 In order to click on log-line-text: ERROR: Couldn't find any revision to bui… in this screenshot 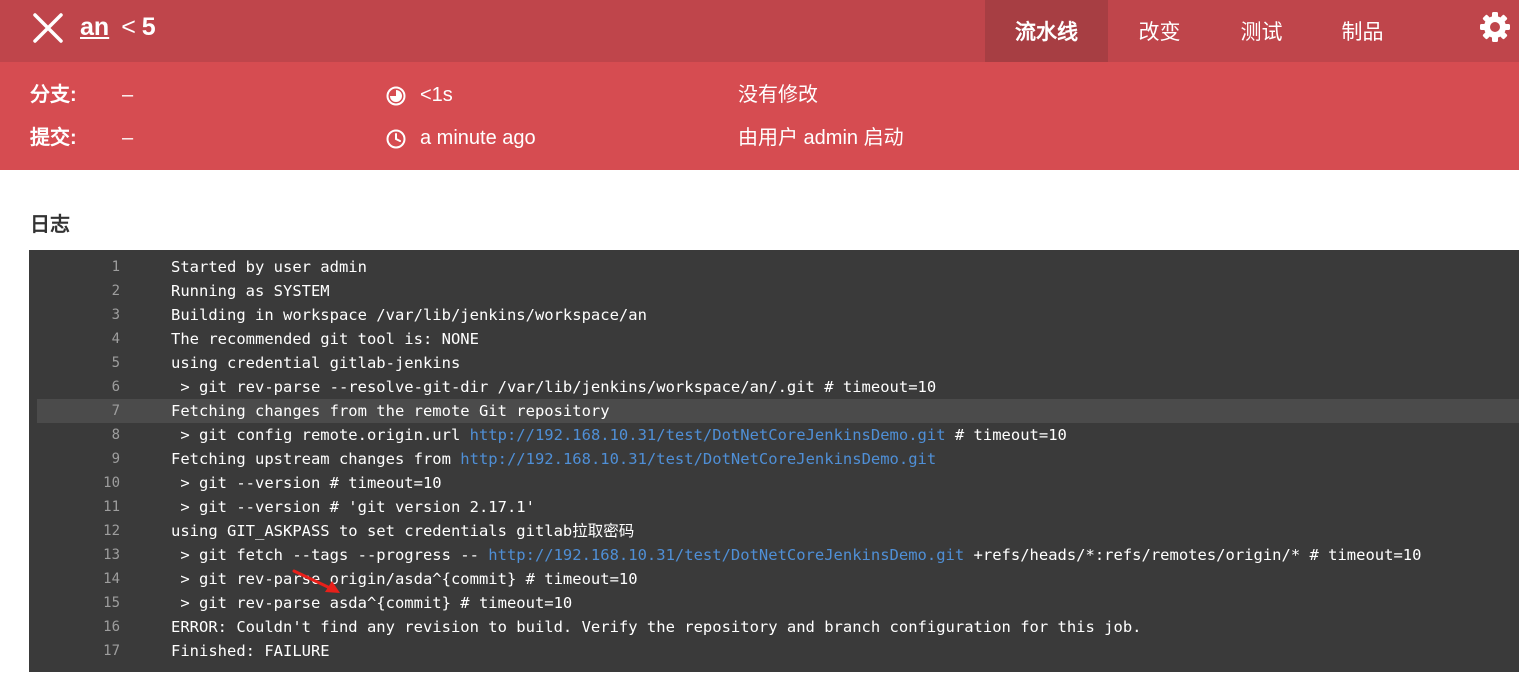, I will do `click(656, 627)`.